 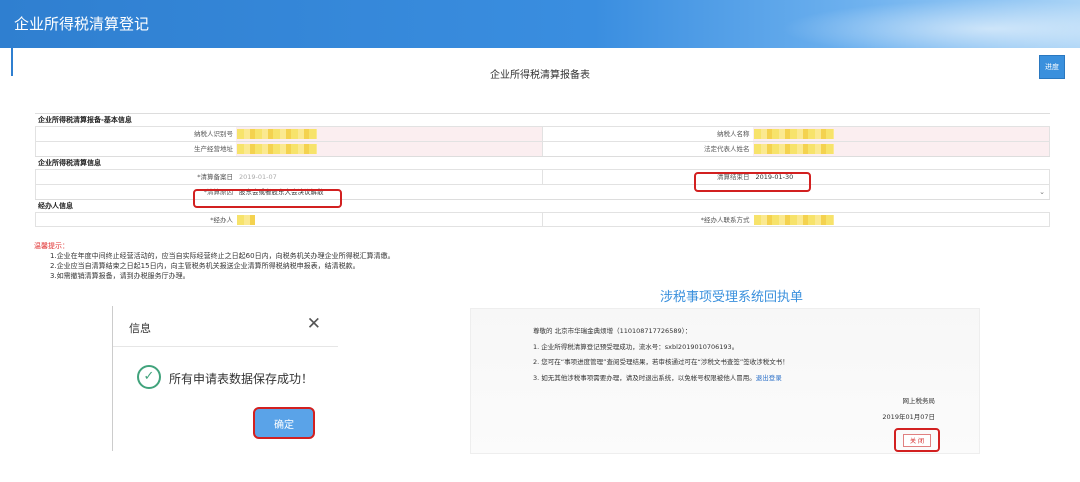 I want to click on info-dialog: 信息 ✕ ✓ 所有申请表数据保存成功！ 确定, so click(x=225, y=378).